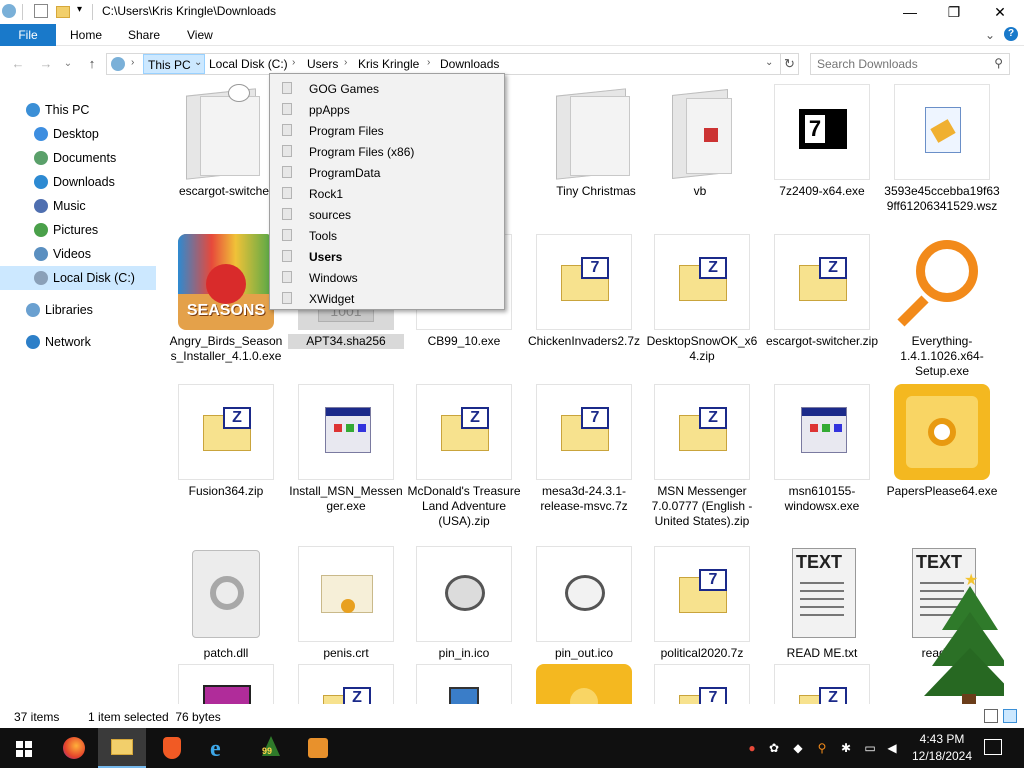 Image resolution: width=1024 pixels, height=768 pixels. Describe the element at coordinates (819, 454) in the screenshot. I see `file-item: msn610155-windowsx.exe` at that location.